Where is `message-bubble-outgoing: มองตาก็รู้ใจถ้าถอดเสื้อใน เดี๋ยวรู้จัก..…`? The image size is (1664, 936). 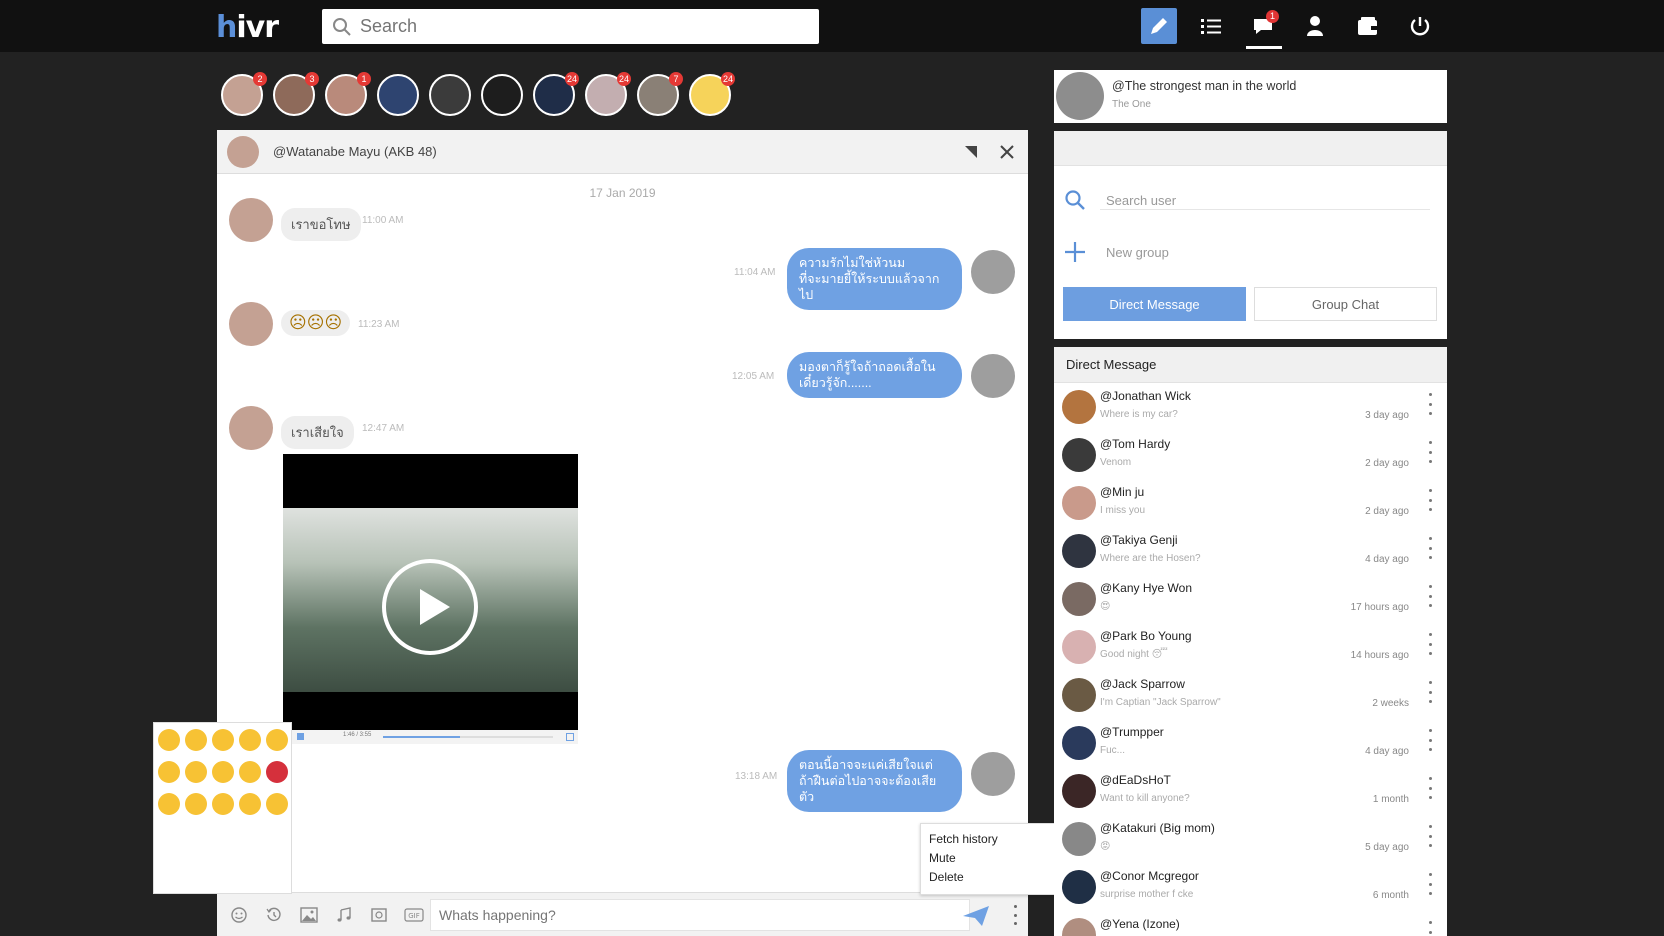
message-bubble-outgoing: มองตาก็รู้ใจถ้าถอดเสื้อใน เดี๋ยวรู้จัก..… is located at coordinates (874, 375).